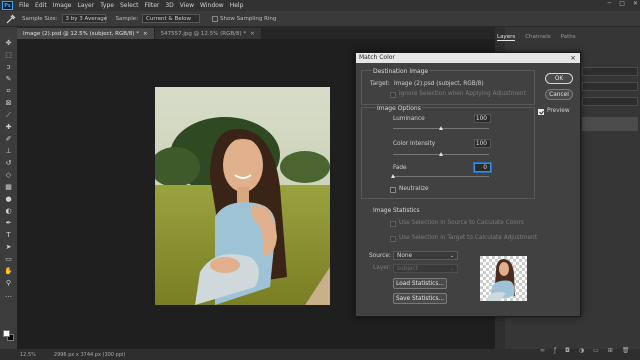 This screenshot has width=640, height=360. I want to click on close-window-icon: ✕, so click(635, 3).